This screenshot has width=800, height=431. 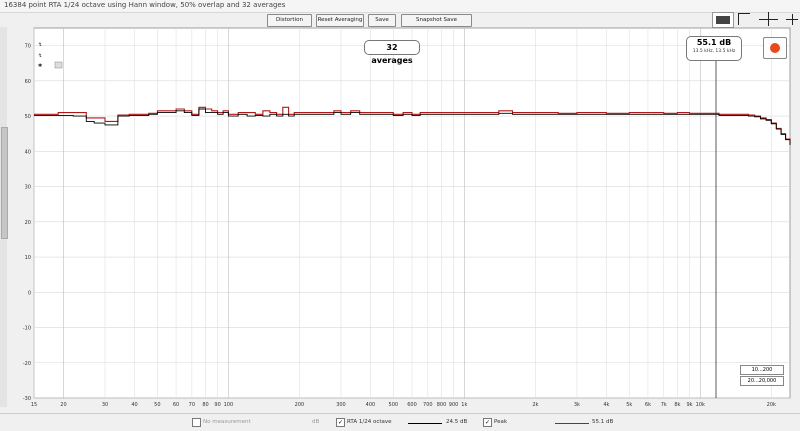 I want to click on item2-swatch, so click(x=425, y=423).